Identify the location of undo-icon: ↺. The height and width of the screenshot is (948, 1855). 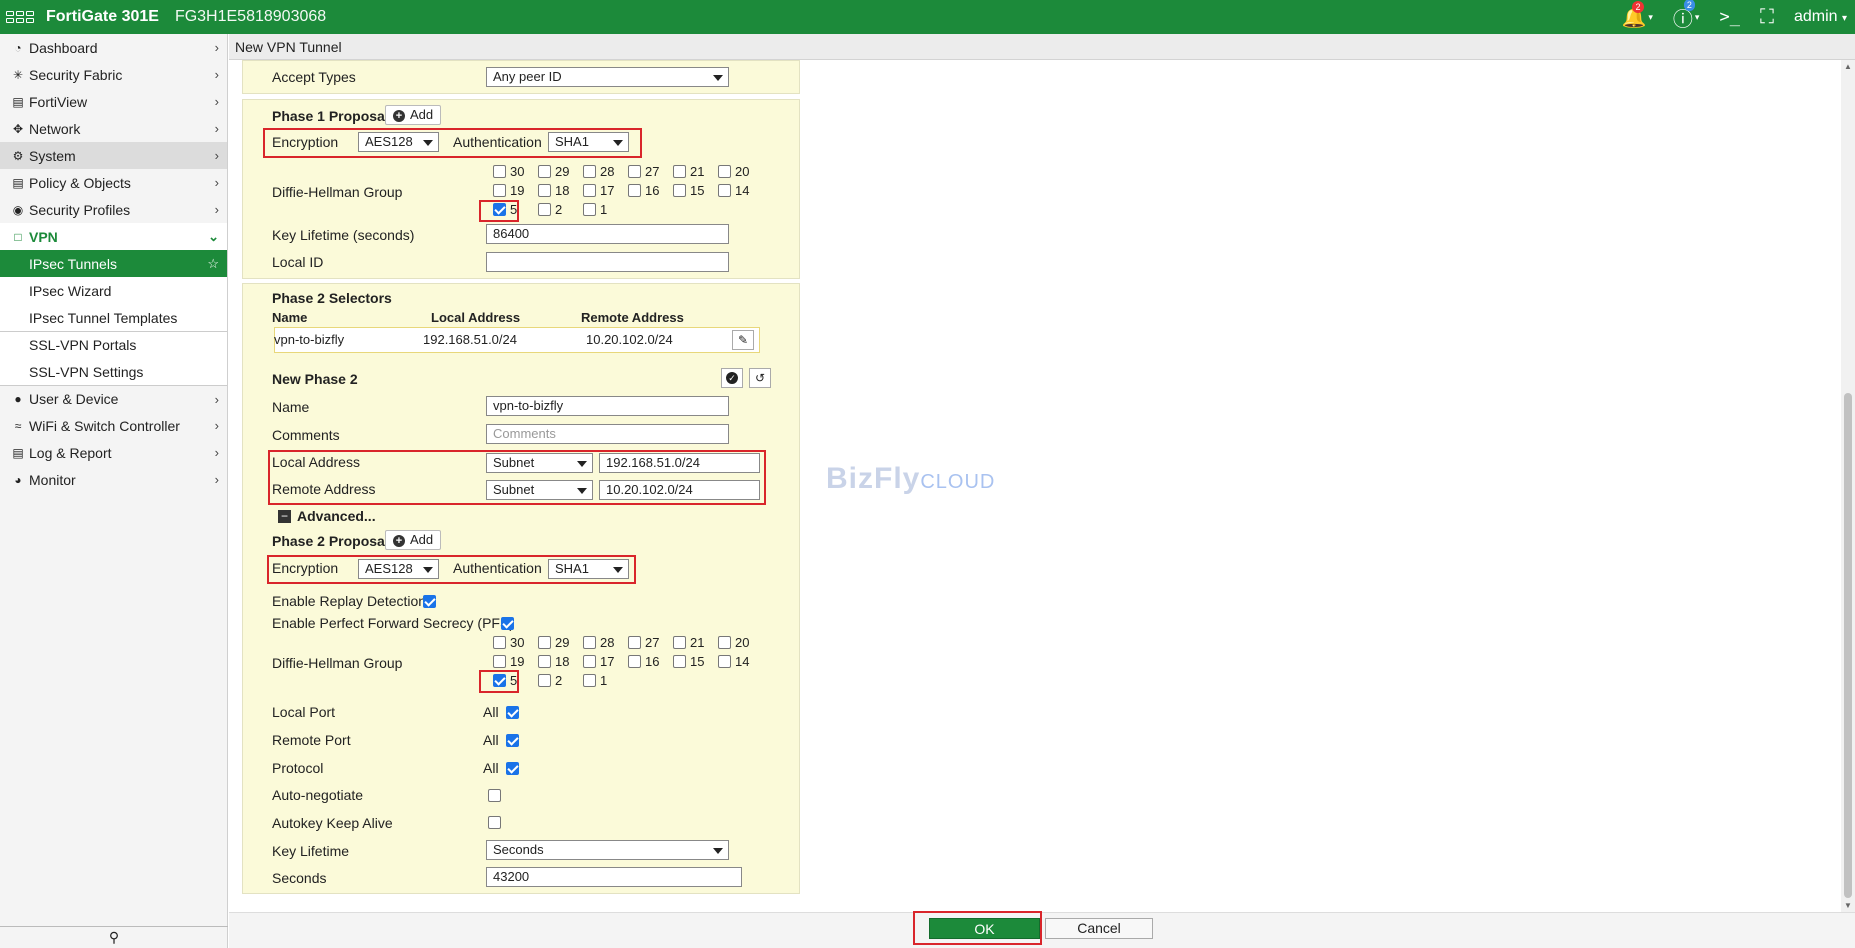
(760, 378).